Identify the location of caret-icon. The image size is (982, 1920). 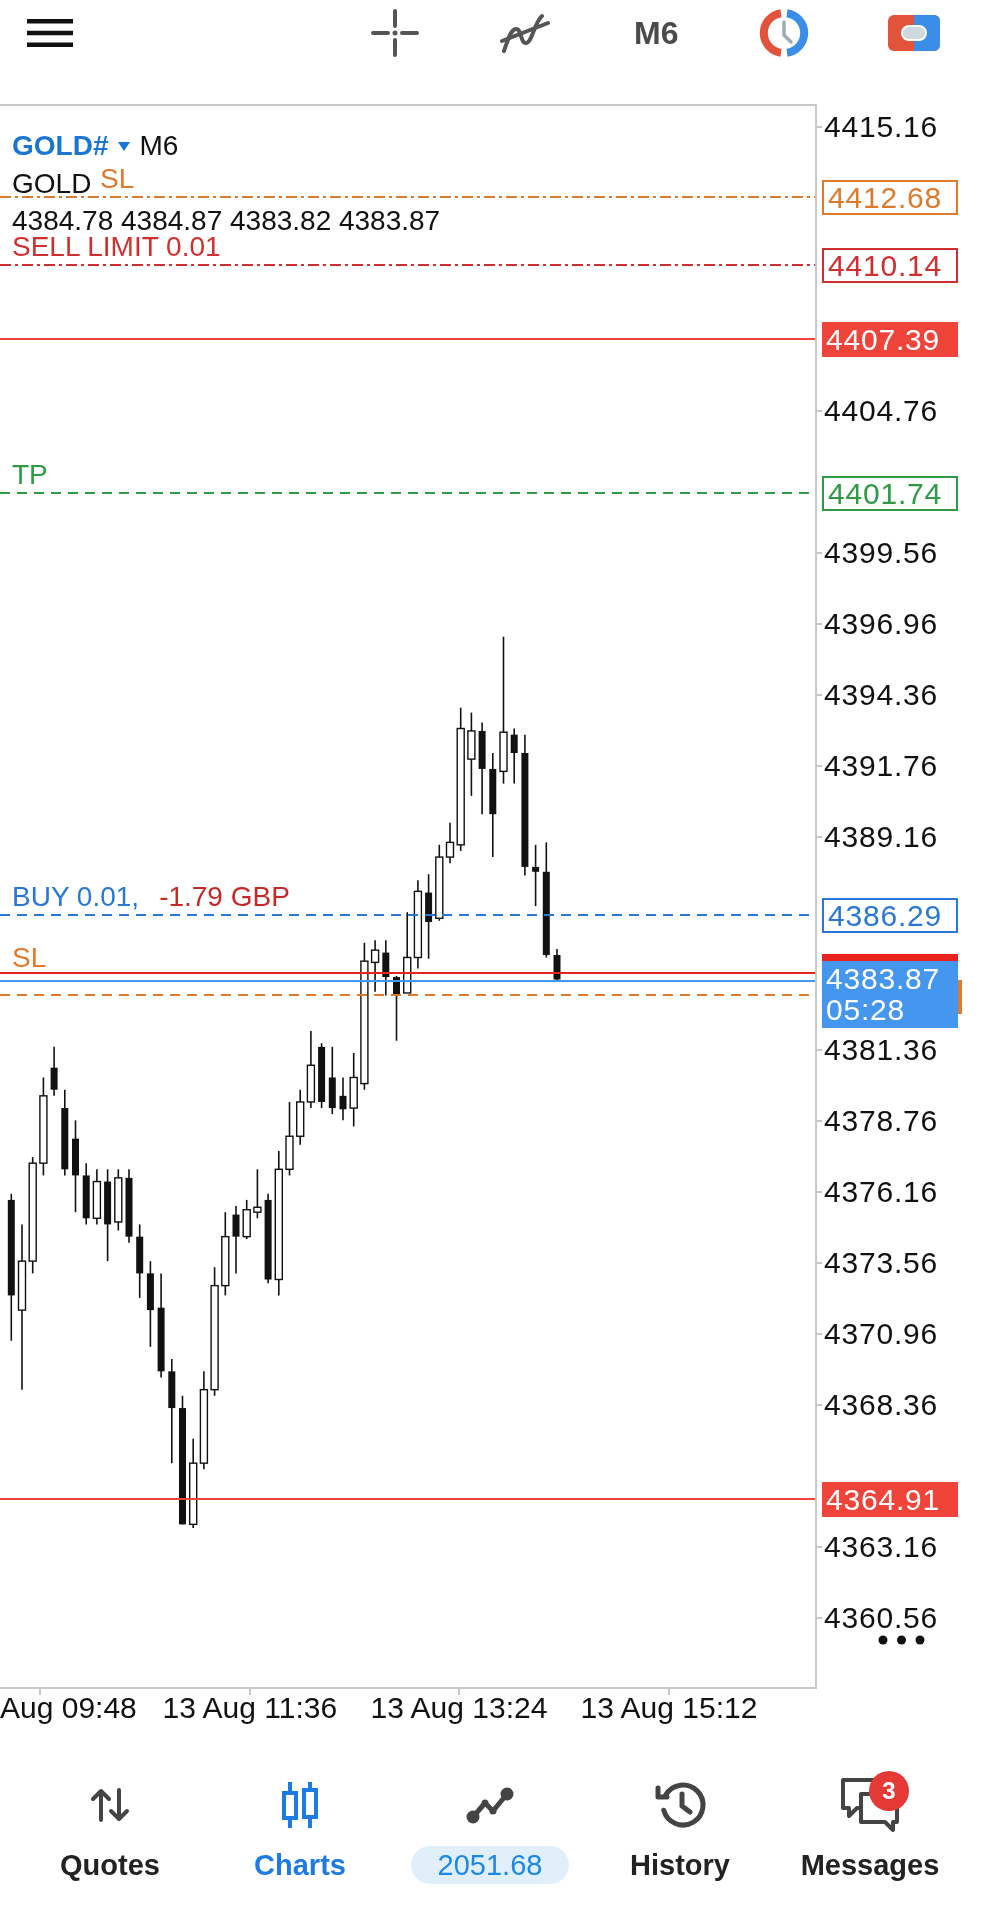
(124, 146).